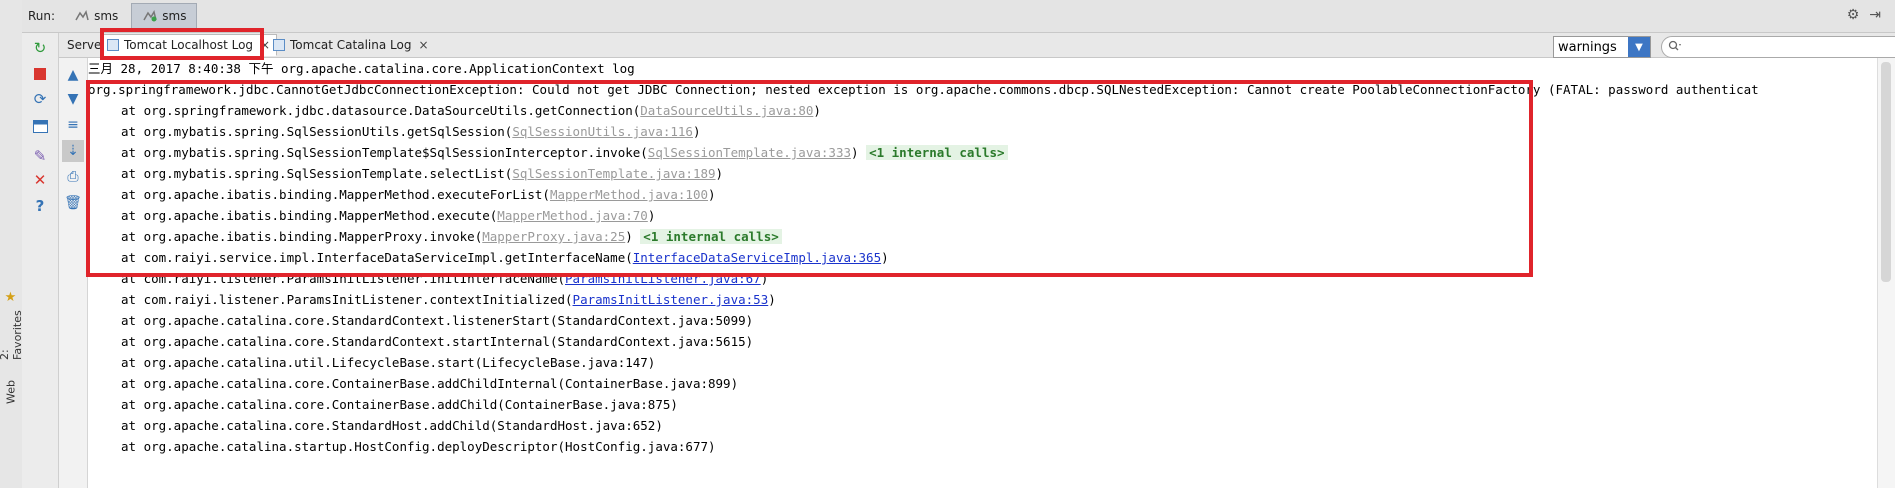 This screenshot has width=1895, height=488. Describe the element at coordinates (73, 177) in the screenshot. I see `print-icon: ⎙` at that location.